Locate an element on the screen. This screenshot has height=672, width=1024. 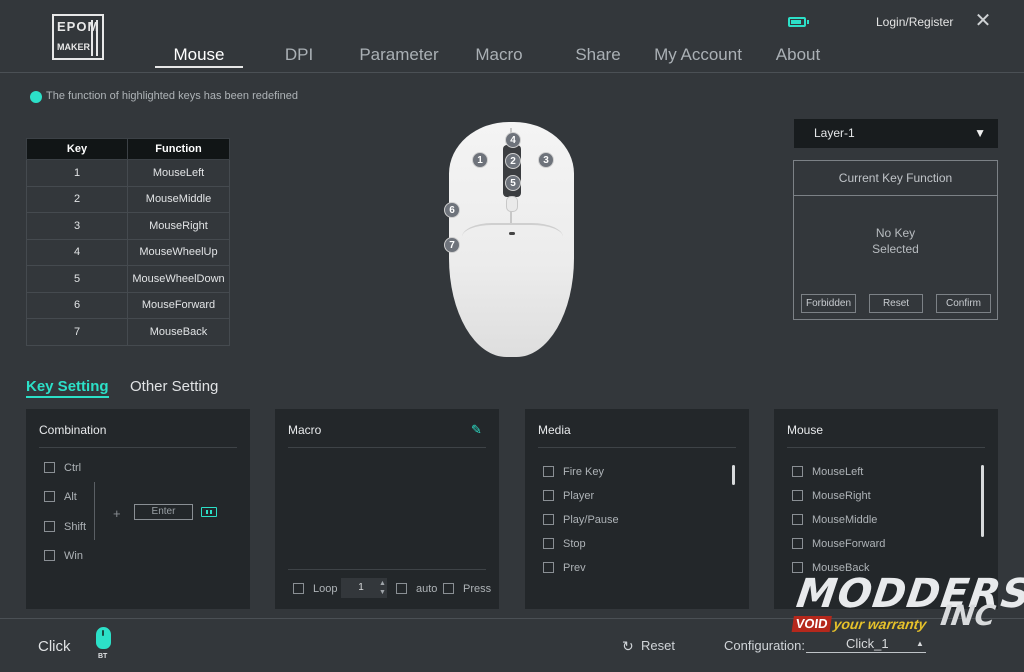
watermark-suffix: INC is located at coordinates (968, 615).